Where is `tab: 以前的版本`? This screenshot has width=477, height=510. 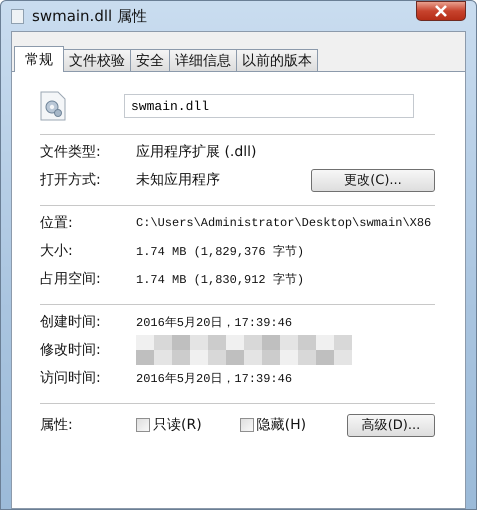
tab: 以前的版本 is located at coordinates (277, 60).